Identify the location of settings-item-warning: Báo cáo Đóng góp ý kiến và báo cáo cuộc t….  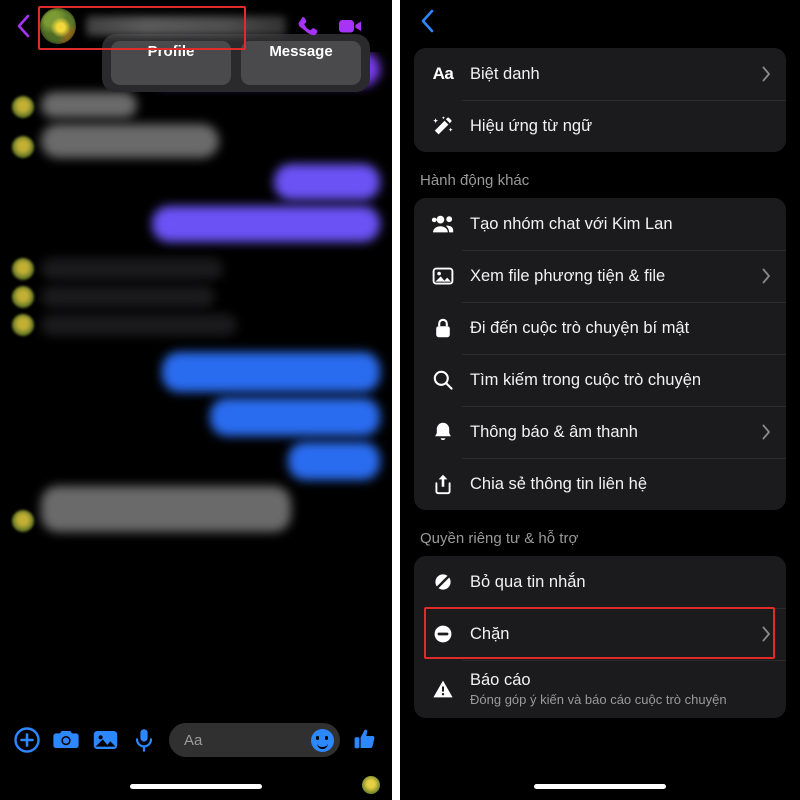
(600, 689).